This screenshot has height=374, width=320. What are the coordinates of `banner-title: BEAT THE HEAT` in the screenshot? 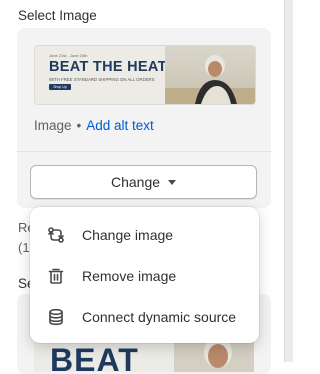 It's located at (108, 67).